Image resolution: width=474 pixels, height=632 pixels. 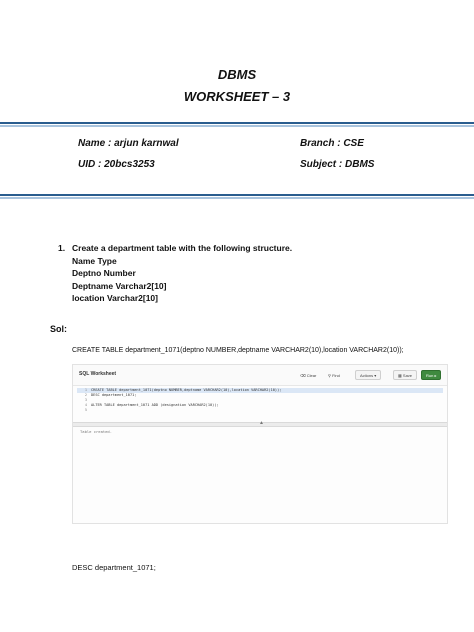 I want to click on play-icon: ▸, so click(x=435, y=375).